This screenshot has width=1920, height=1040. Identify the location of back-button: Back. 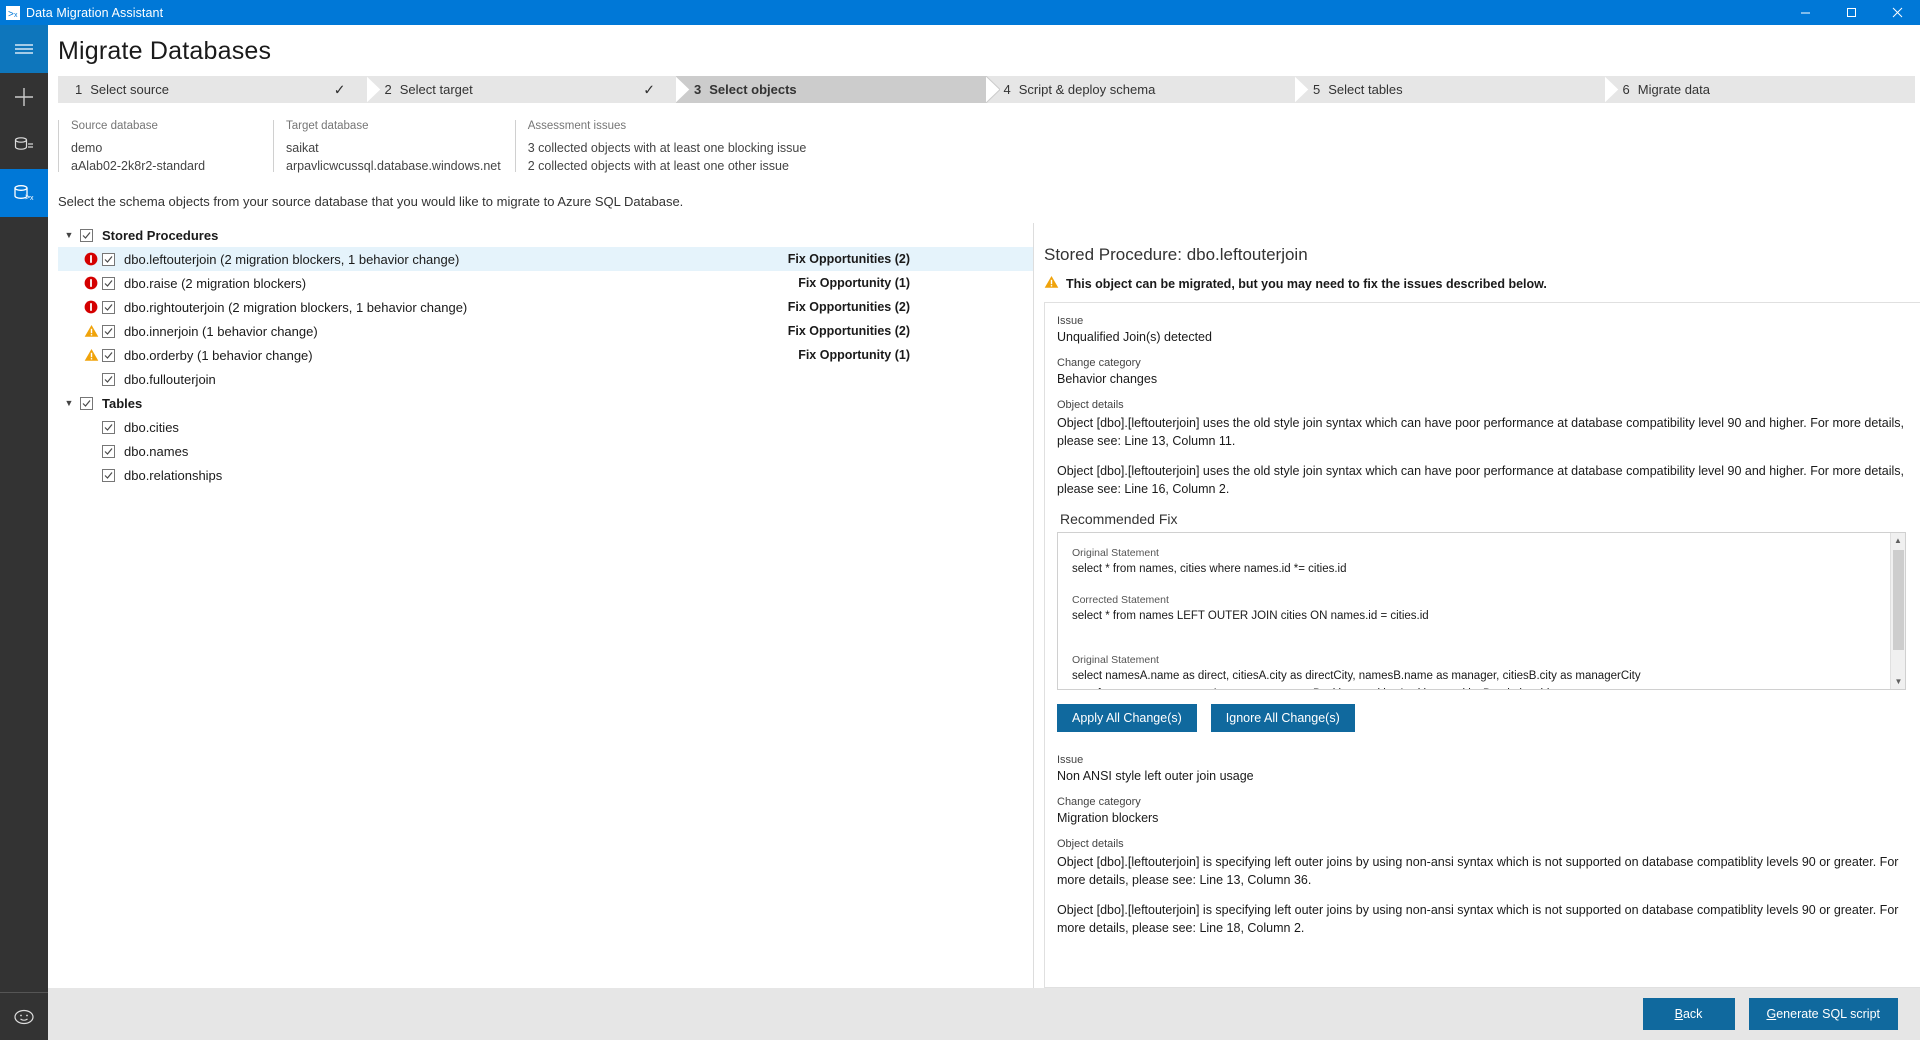
(1688, 1014).